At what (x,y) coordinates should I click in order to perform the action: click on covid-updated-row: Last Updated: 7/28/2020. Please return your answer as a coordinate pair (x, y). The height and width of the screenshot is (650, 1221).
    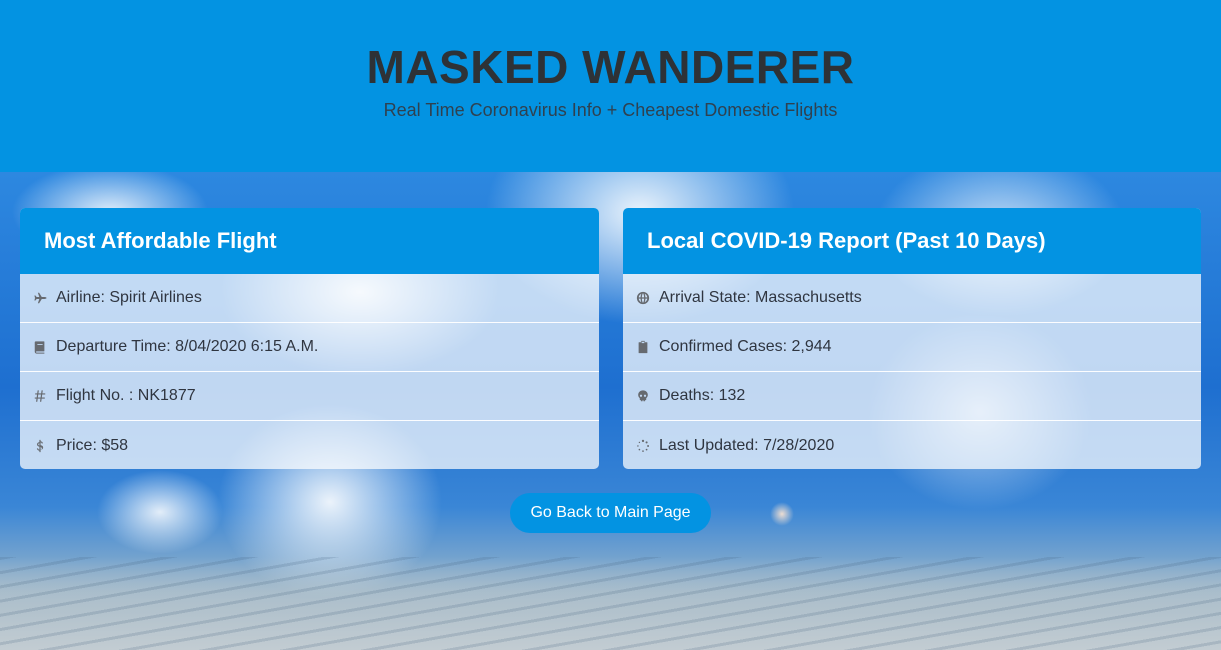
    Looking at the image, I should click on (912, 445).